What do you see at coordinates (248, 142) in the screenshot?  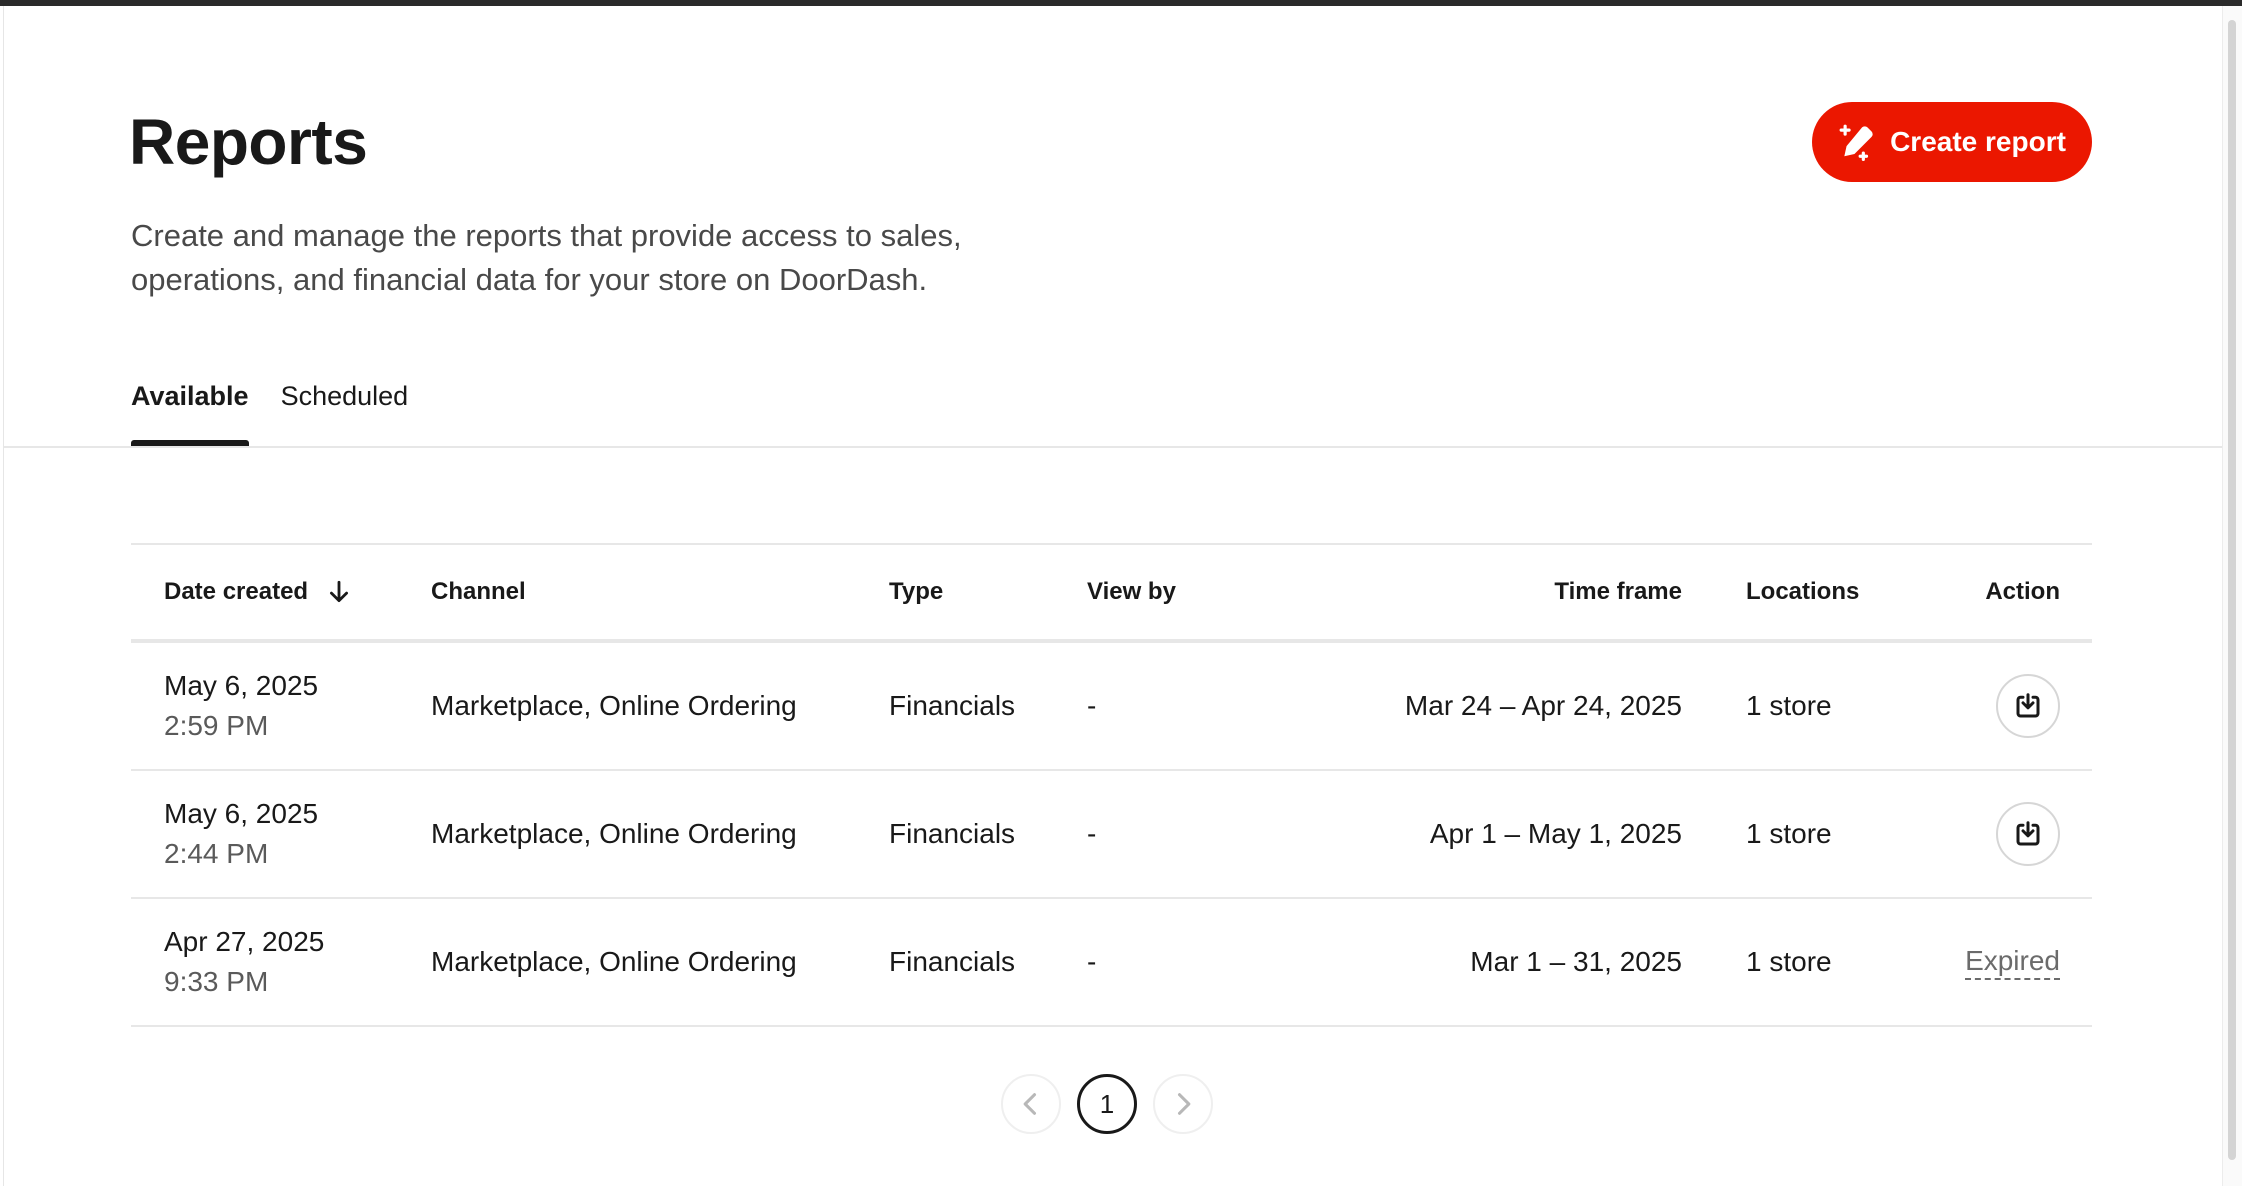 I see `page-title: Reports` at bounding box center [248, 142].